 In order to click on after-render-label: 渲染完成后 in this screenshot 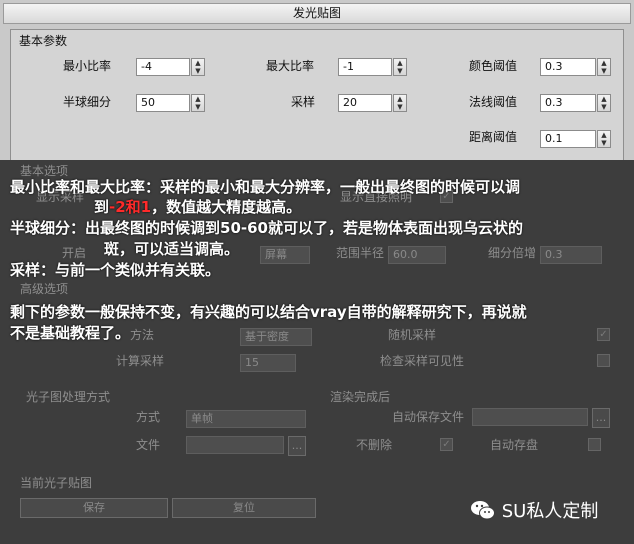, I will do `click(360, 397)`.